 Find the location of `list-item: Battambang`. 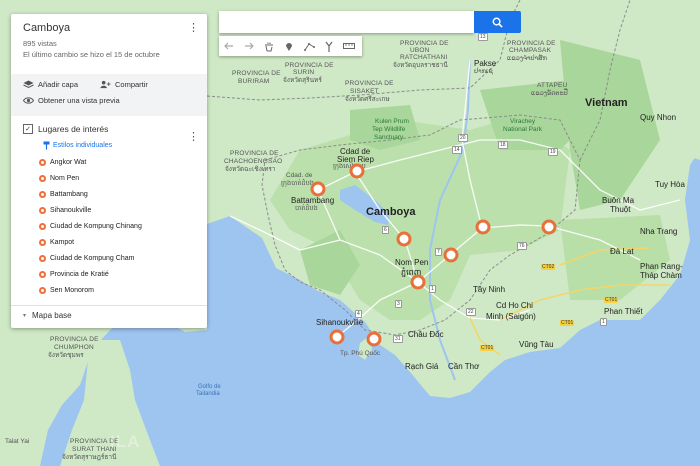

list-item: Battambang is located at coordinates (117, 194).